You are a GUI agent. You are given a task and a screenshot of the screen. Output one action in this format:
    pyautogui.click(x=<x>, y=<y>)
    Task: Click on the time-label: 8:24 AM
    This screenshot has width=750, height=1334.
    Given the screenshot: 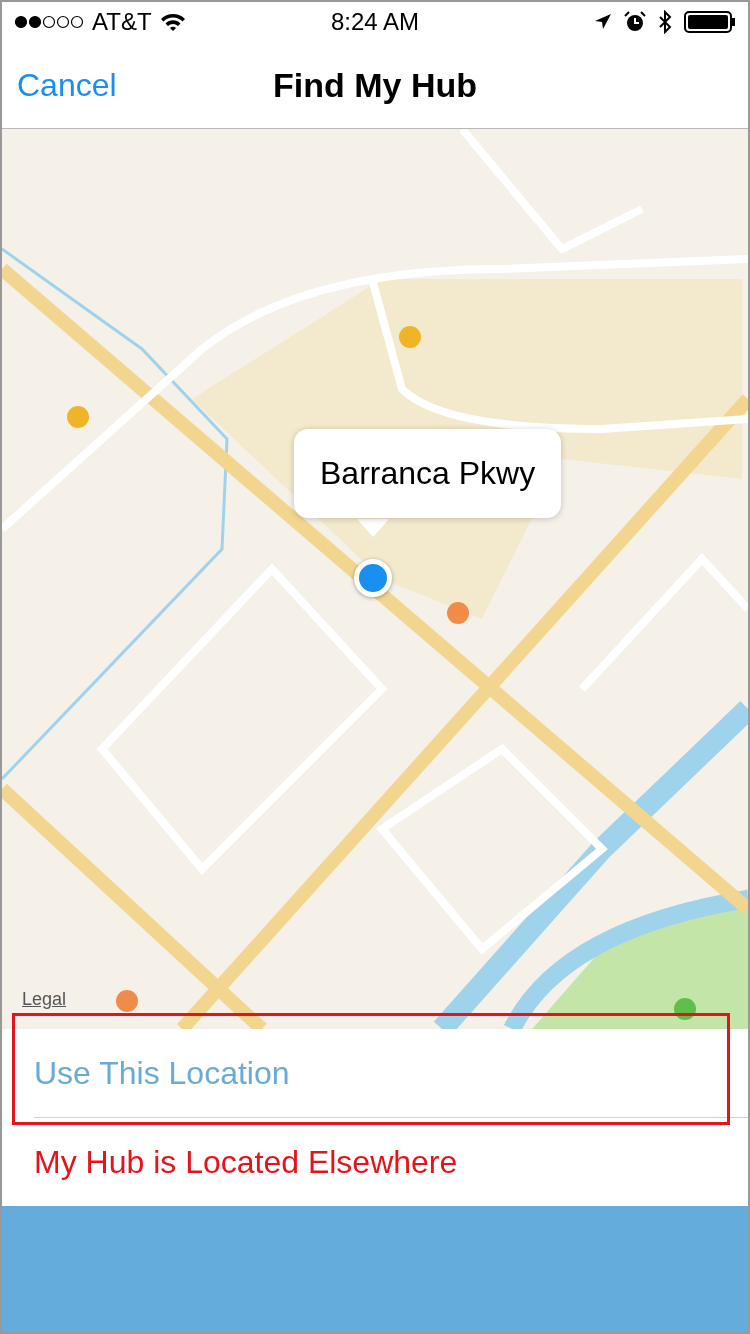 What is the action you would take?
    pyautogui.click(x=375, y=21)
    